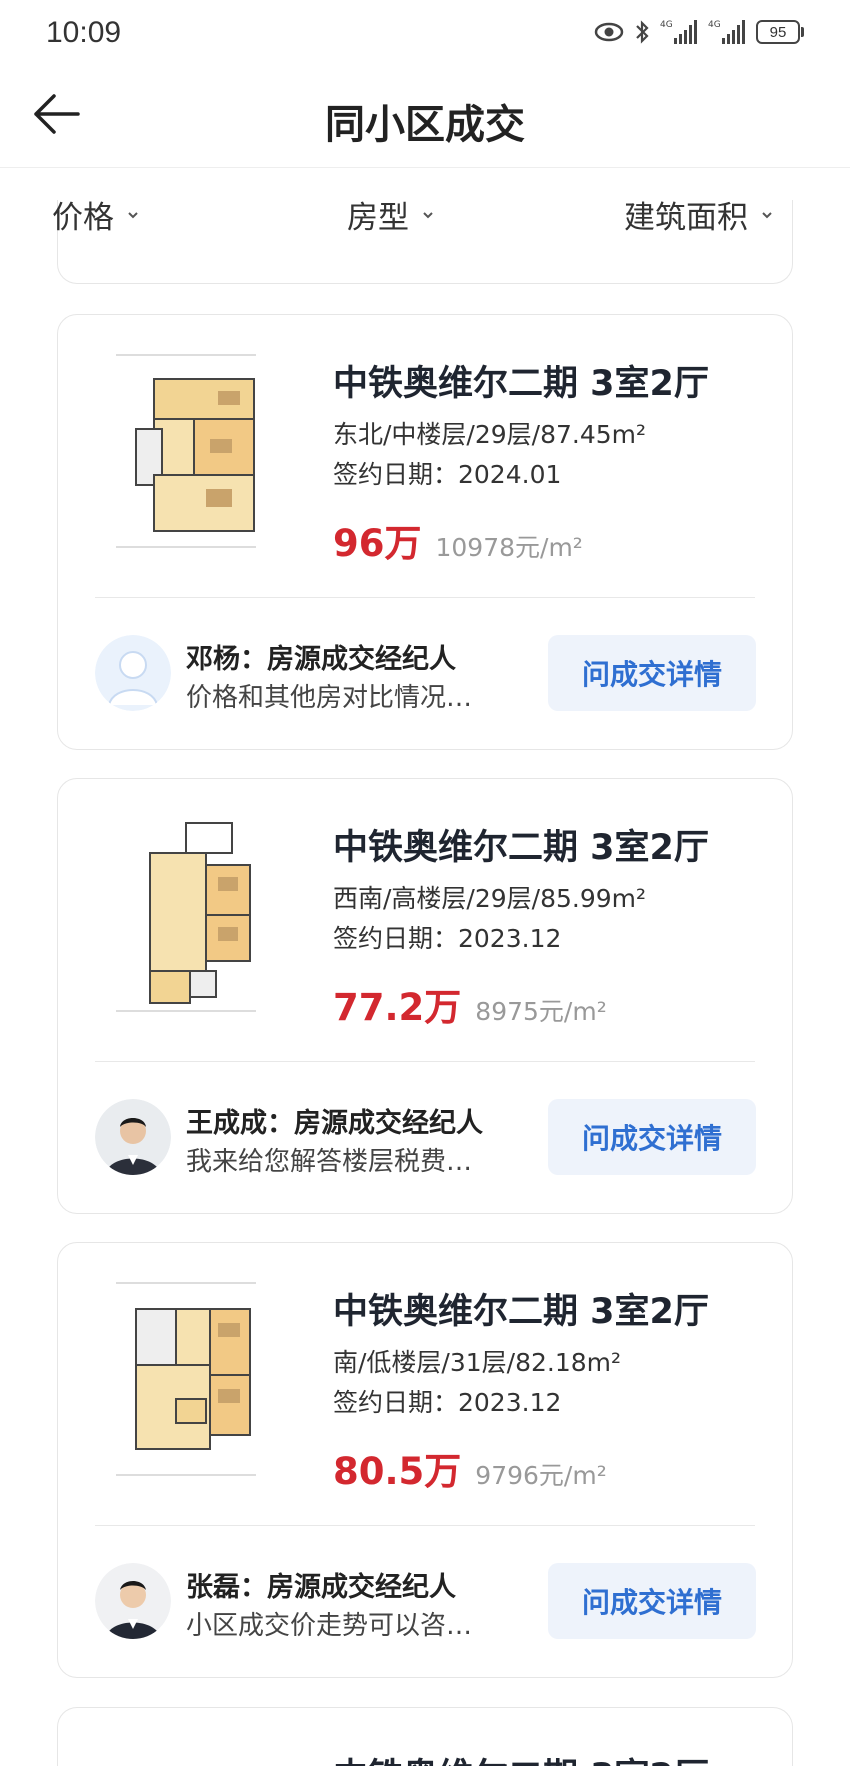 Image resolution: width=850 pixels, height=1766 pixels. I want to click on status-bar: 10:09 4G 4G 95, so click(425, 32).